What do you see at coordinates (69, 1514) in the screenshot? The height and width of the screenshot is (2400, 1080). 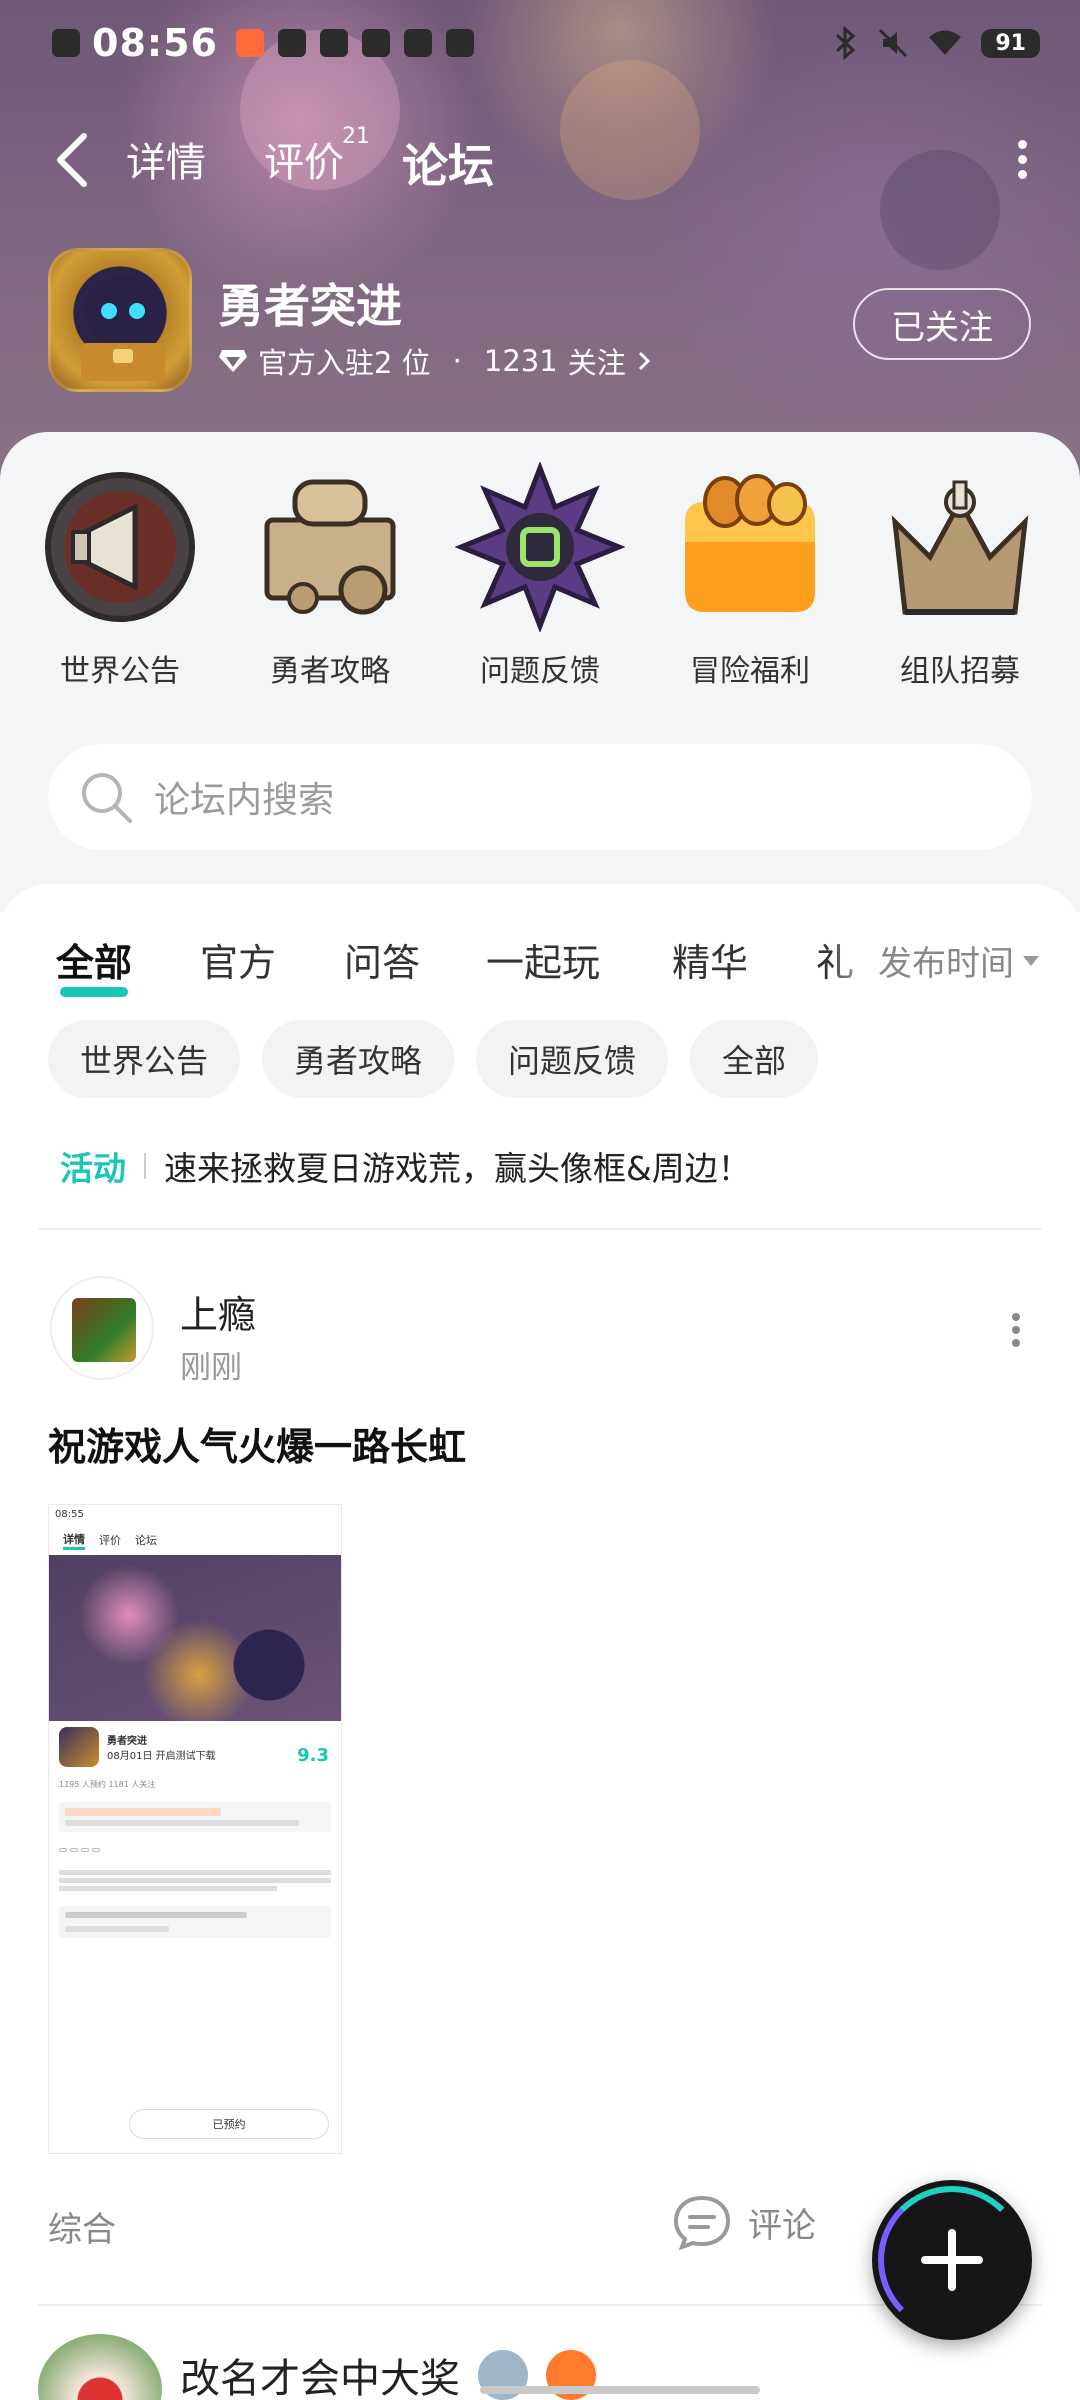 I see `screenshot-status-time: 08:55` at bounding box center [69, 1514].